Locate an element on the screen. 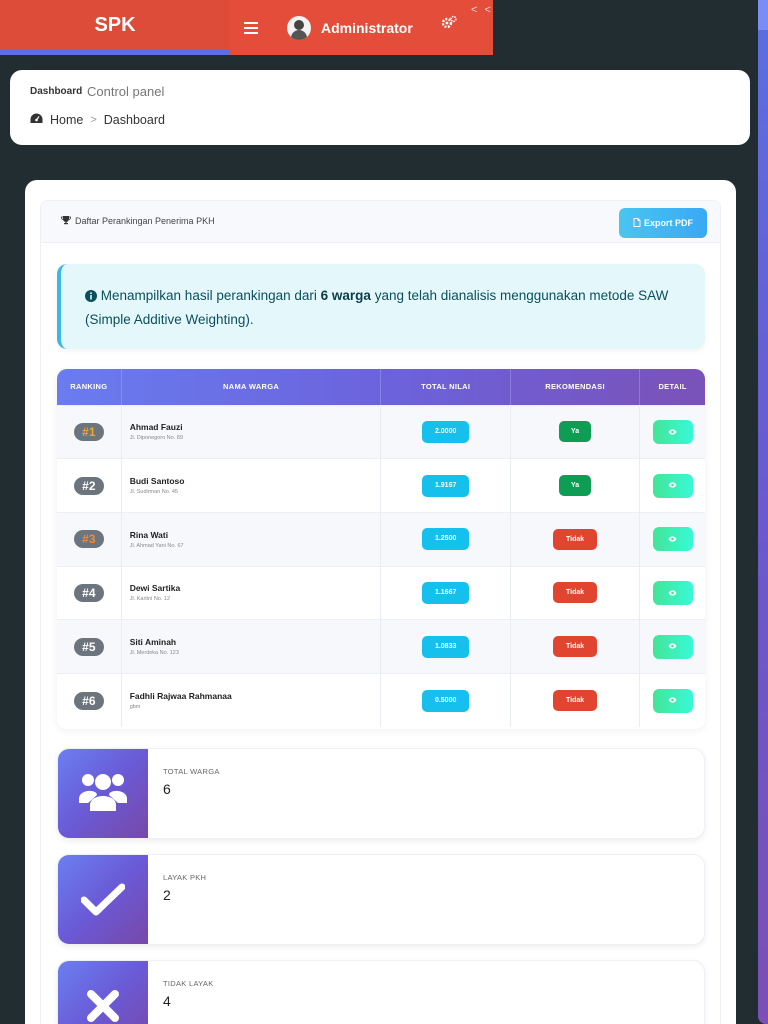 This screenshot has height=1024, width=768. score-cell: 0.5000 is located at coordinates (445, 700).